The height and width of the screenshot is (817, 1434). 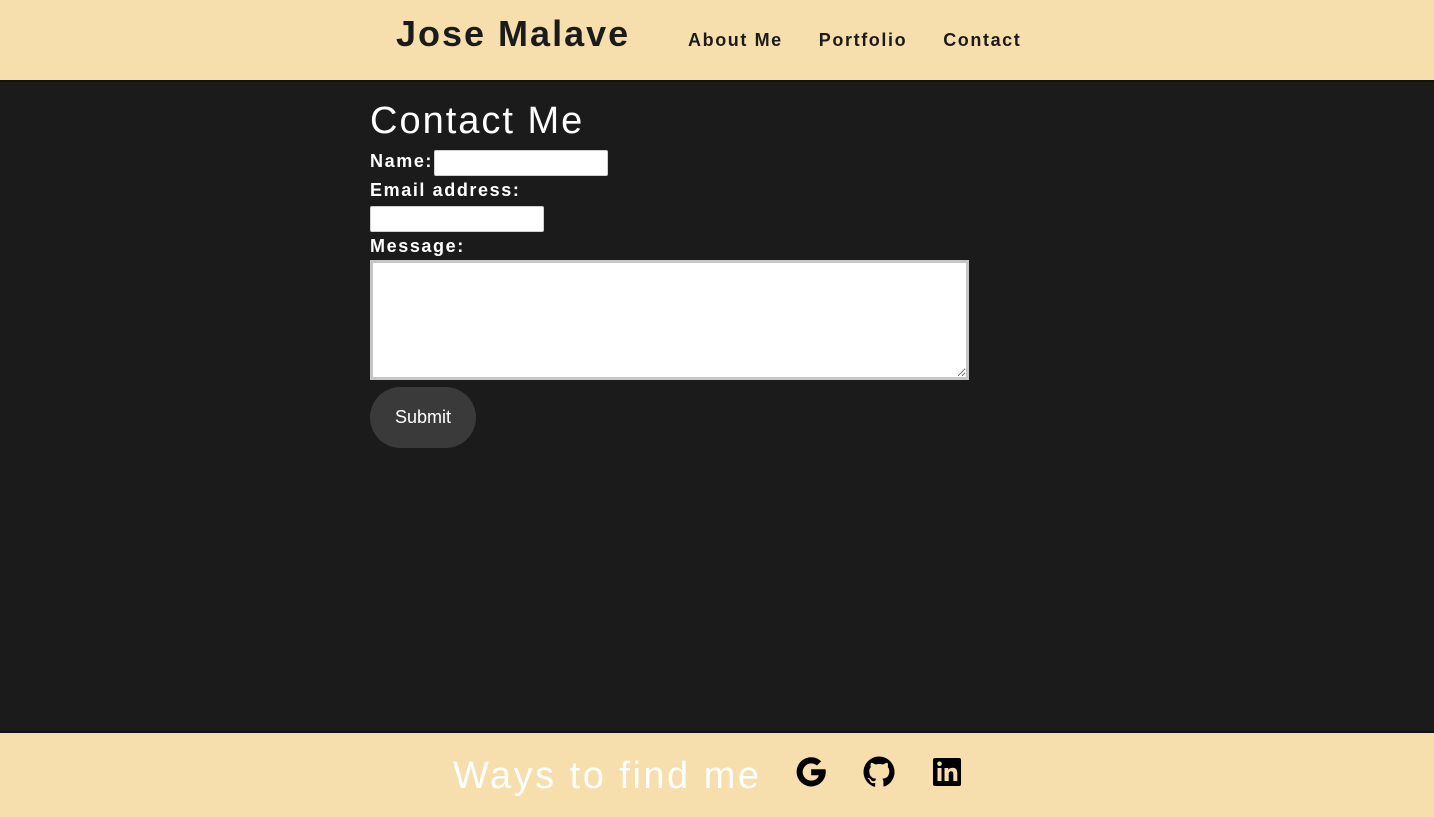 I want to click on nav-contact-link: Contact, so click(x=982, y=40).